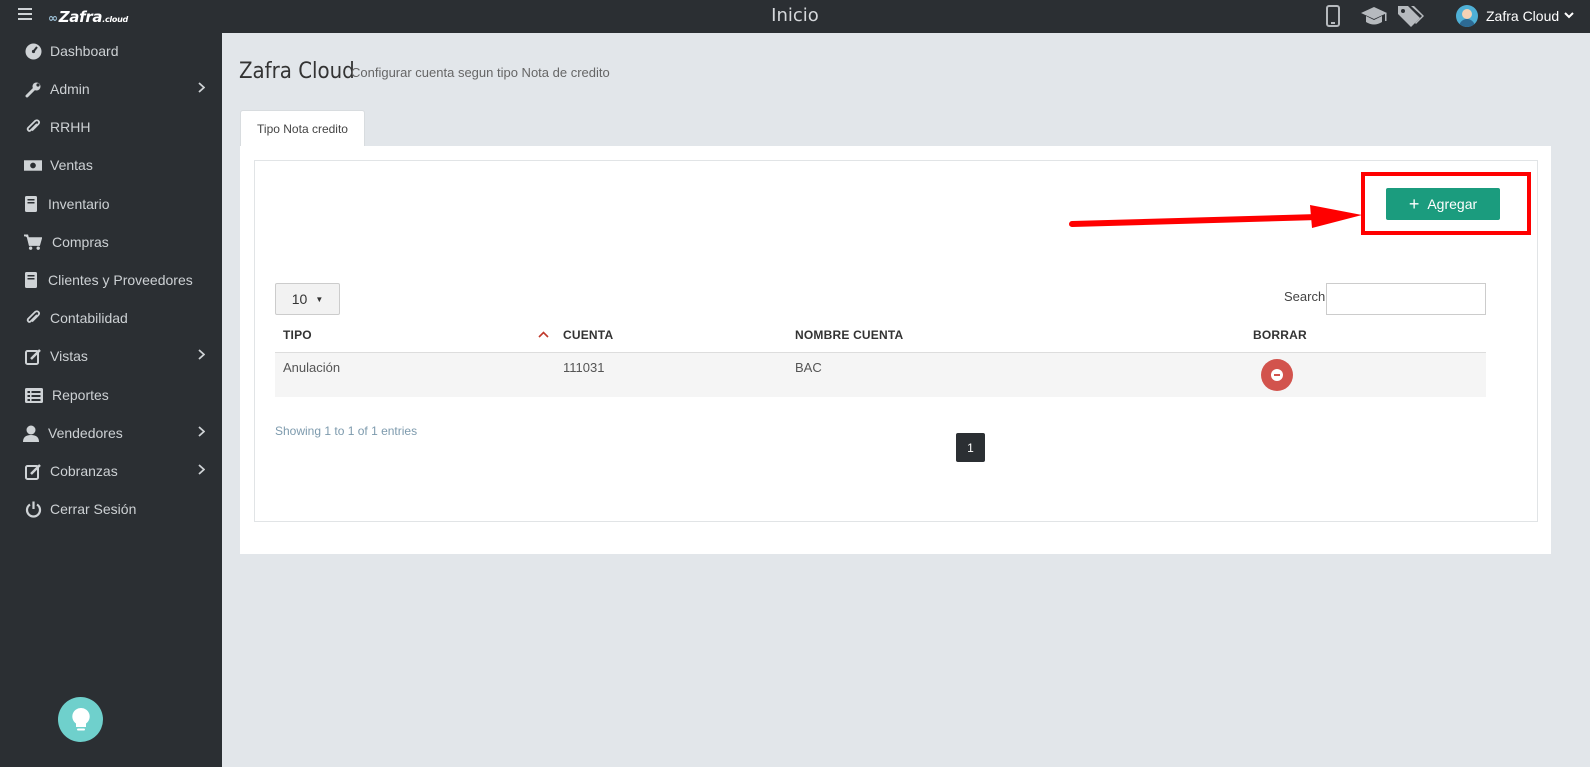 The height and width of the screenshot is (767, 1590). What do you see at coordinates (849, 335) in the screenshot?
I see `column-header-nombre-cuenta: NOMBRE CUENTA` at bounding box center [849, 335].